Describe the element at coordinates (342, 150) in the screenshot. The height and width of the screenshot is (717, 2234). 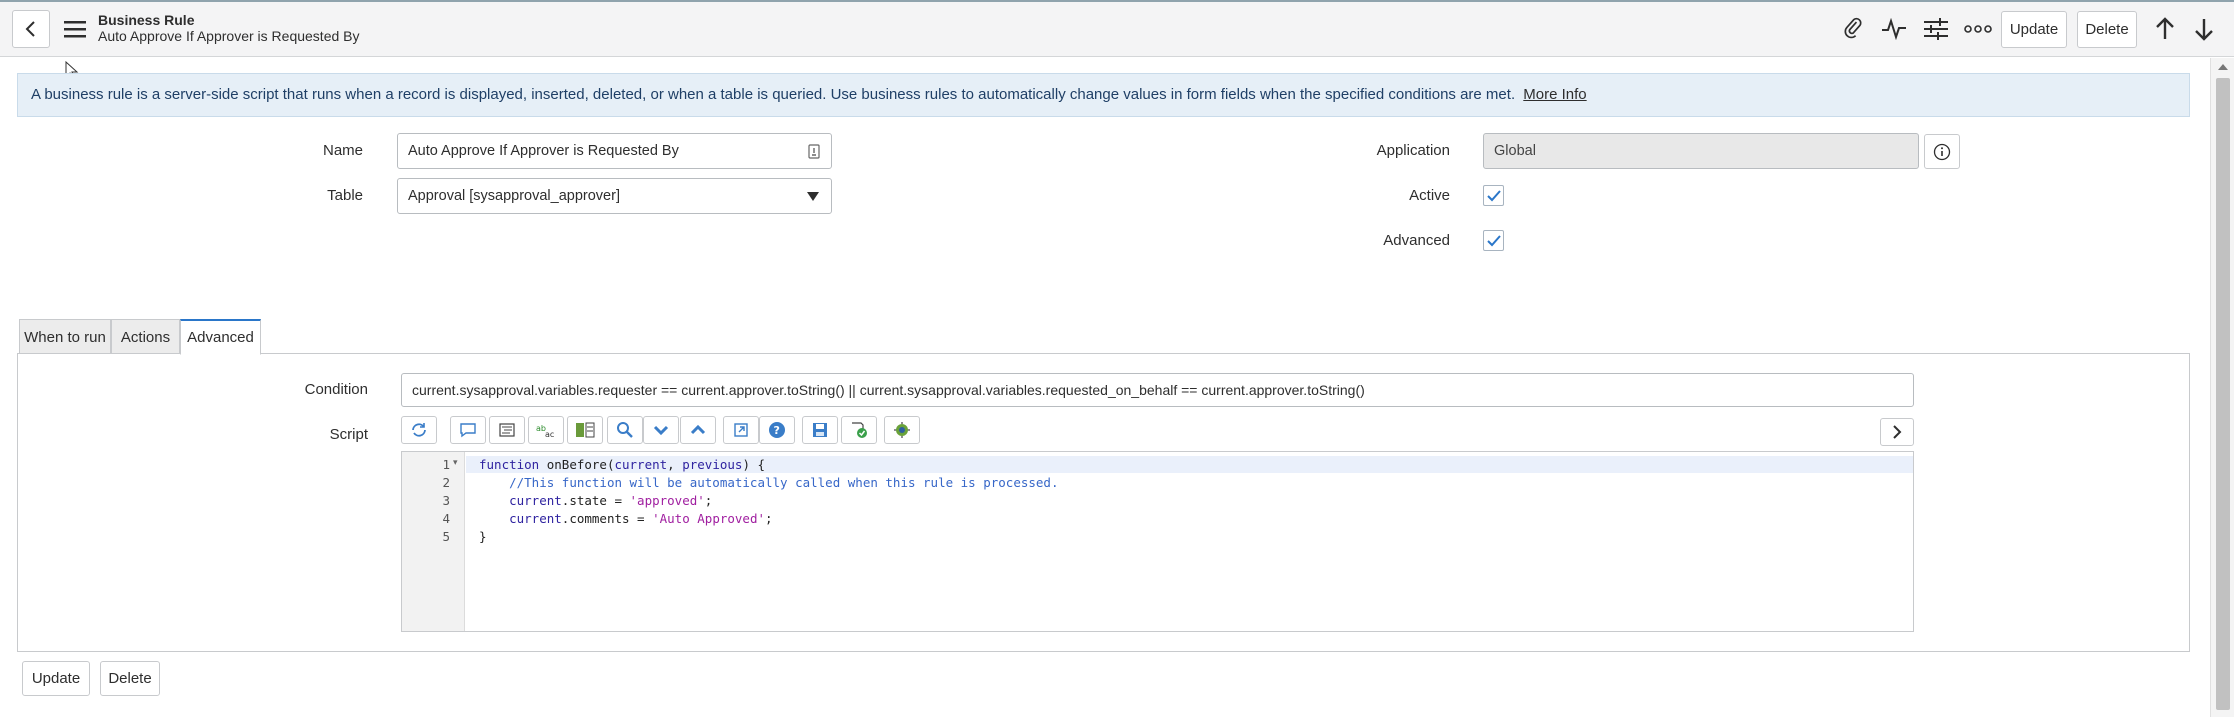
I see `name-label: Name` at that location.